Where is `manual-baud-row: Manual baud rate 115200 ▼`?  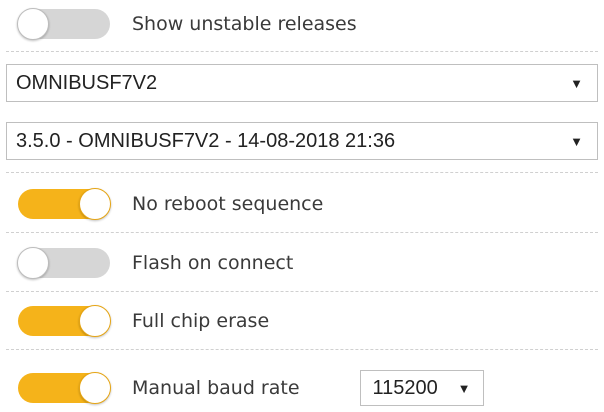
manual-baud-row: Manual baud rate 115200 ▼ is located at coordinates (302, 388).